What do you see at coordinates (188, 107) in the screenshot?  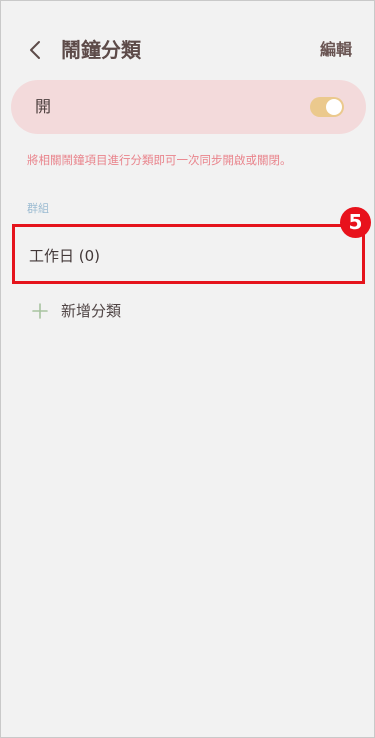 I see `master-switch-row: 開` at bounding box center [188, 107].